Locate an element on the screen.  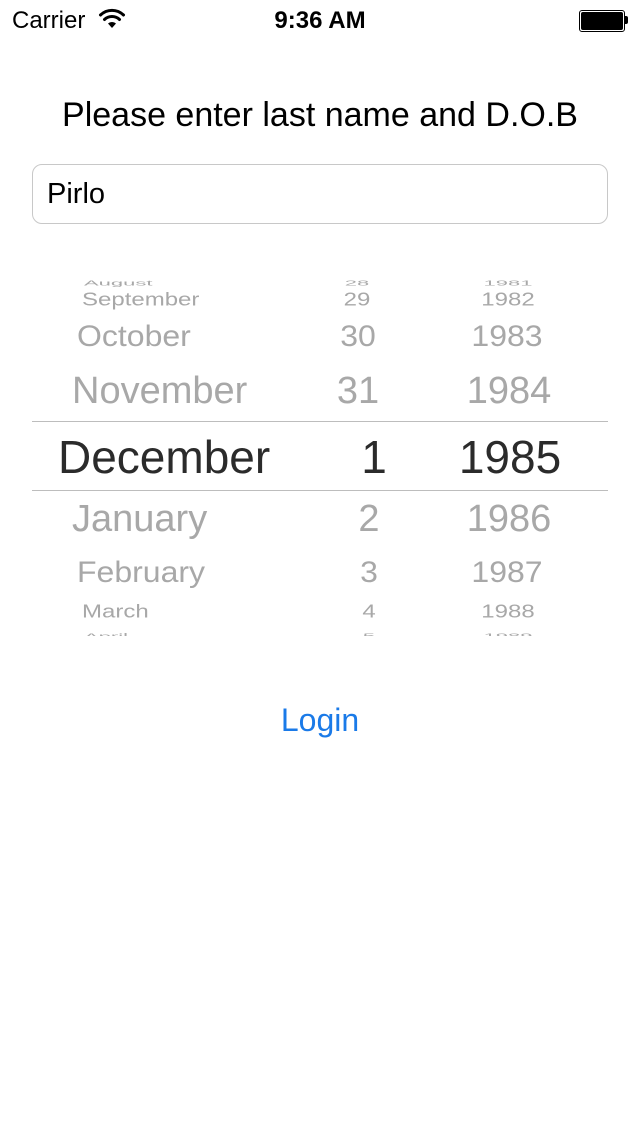
picker-day-item: 5 is located at coordinates (369, 634).